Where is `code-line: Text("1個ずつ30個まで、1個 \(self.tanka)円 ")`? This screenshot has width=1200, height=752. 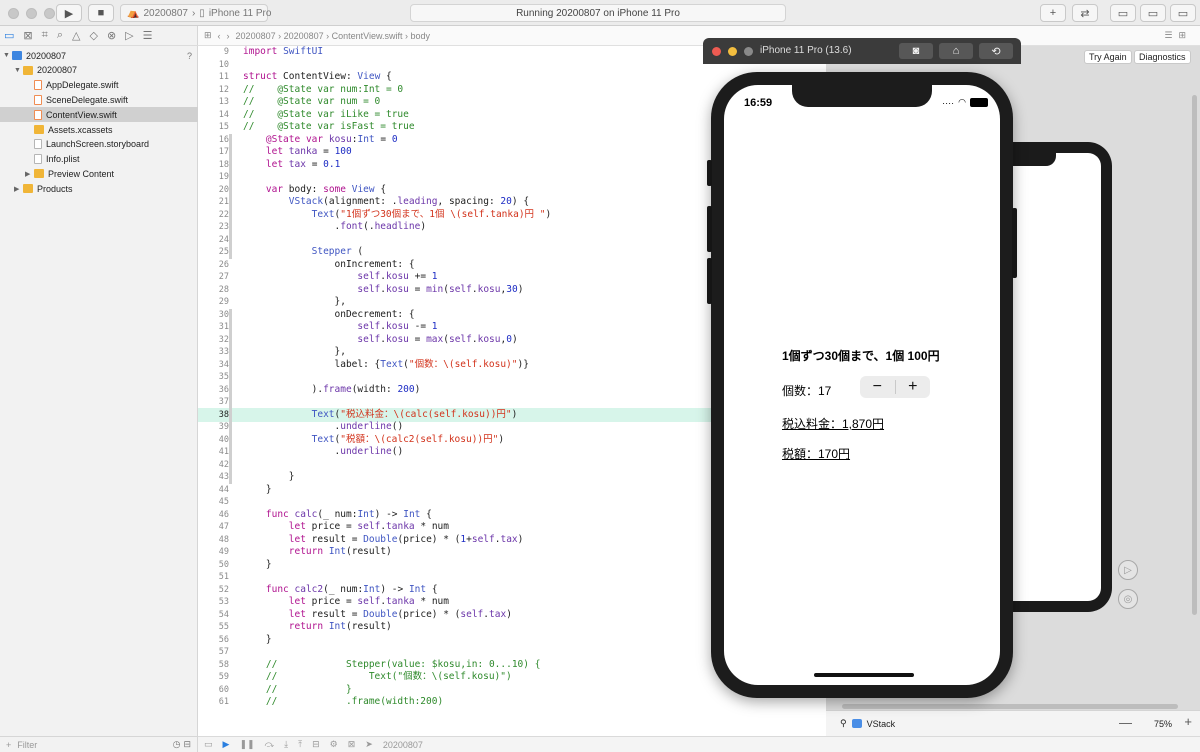
code-line: Text("1個ずつ30個まで、1個 \(self.tanka)円 ") is located at coordinates (397, 215).